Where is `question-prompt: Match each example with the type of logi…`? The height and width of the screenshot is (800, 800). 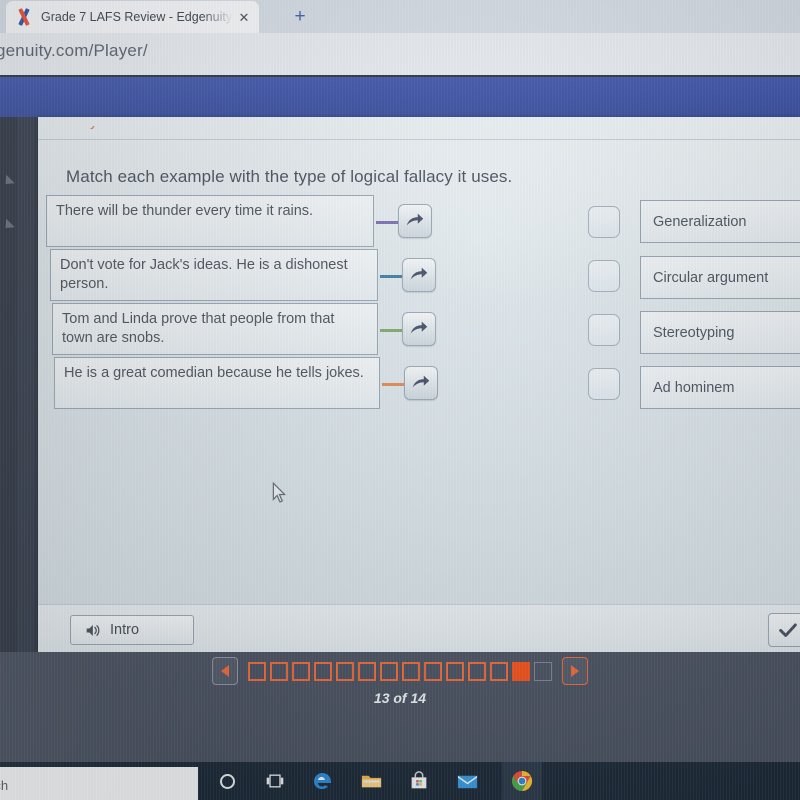
question-prompt: Match each example with the type of logi… is located at coordinates (289, 176).